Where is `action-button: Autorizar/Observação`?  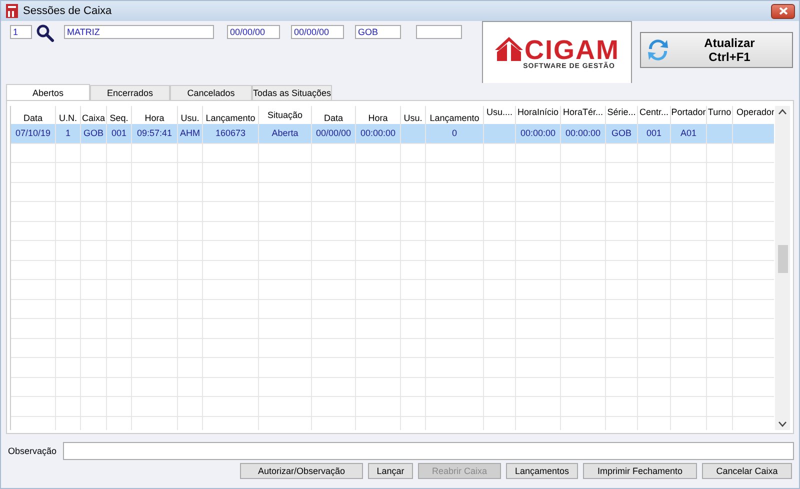 action-button: Autorizar/Observação is located at coordinates (301, 471).